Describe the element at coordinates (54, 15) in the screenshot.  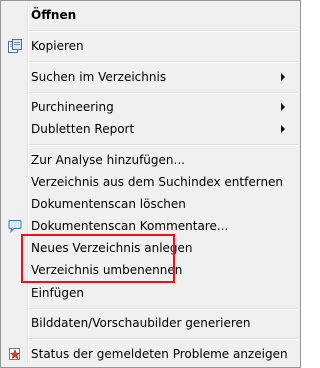
I see `menu-item-open-label: Öffnen` at that location.